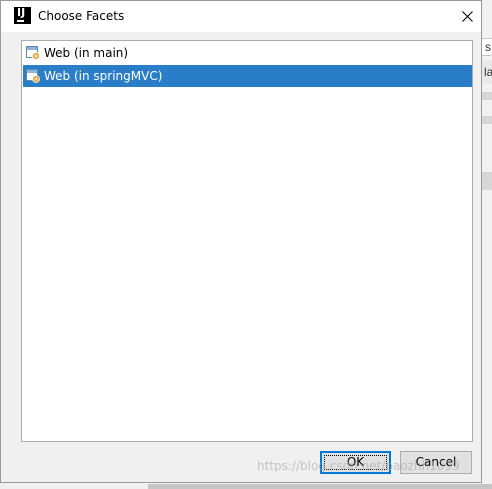 This screenshot has height=489, width=492. I want to click on close-icon, so click(467, 16).